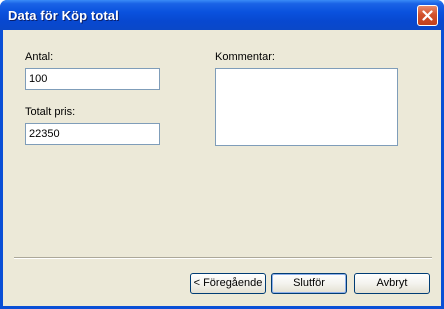 The height and width of the screenshot is (309, 444). I want to click on quantity-field, so click(92, 79).